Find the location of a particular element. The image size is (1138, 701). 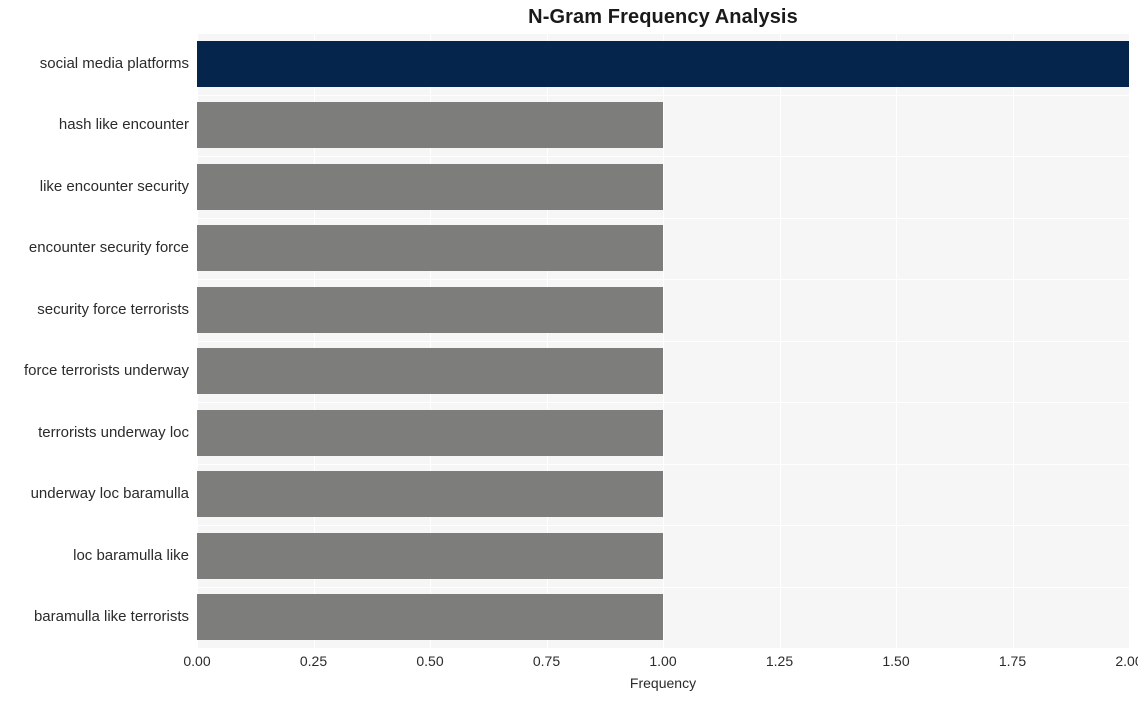

x-axis-tick-label: 1.00 is located at coordinates (663, 661).